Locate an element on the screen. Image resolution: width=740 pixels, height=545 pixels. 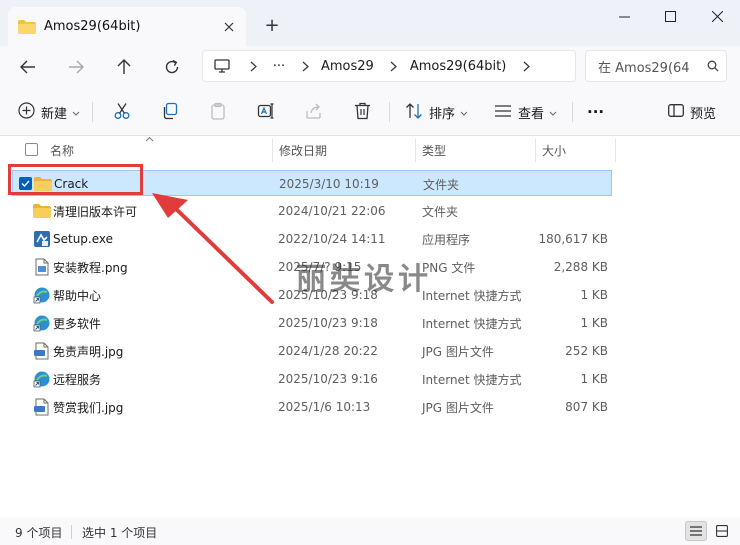
title-bar: Amos29(64bit) + is located at coordinates (370, 23).